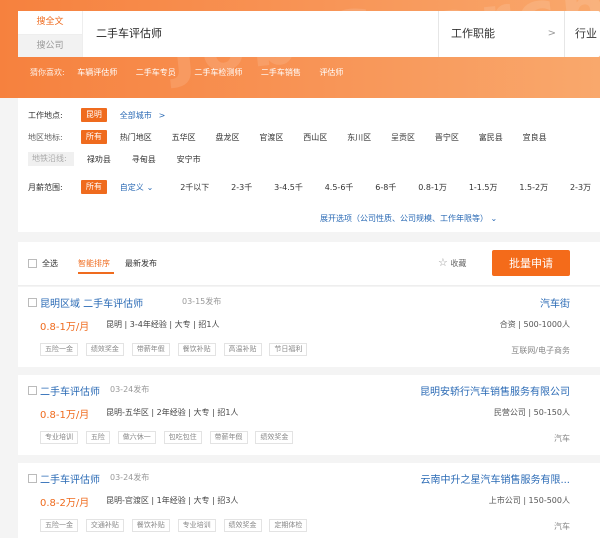 This screenshot has width=600, height=538. Describe the element at coordinates (93, 137) in the screenshot. I see `district-selected: 所有` at that location.